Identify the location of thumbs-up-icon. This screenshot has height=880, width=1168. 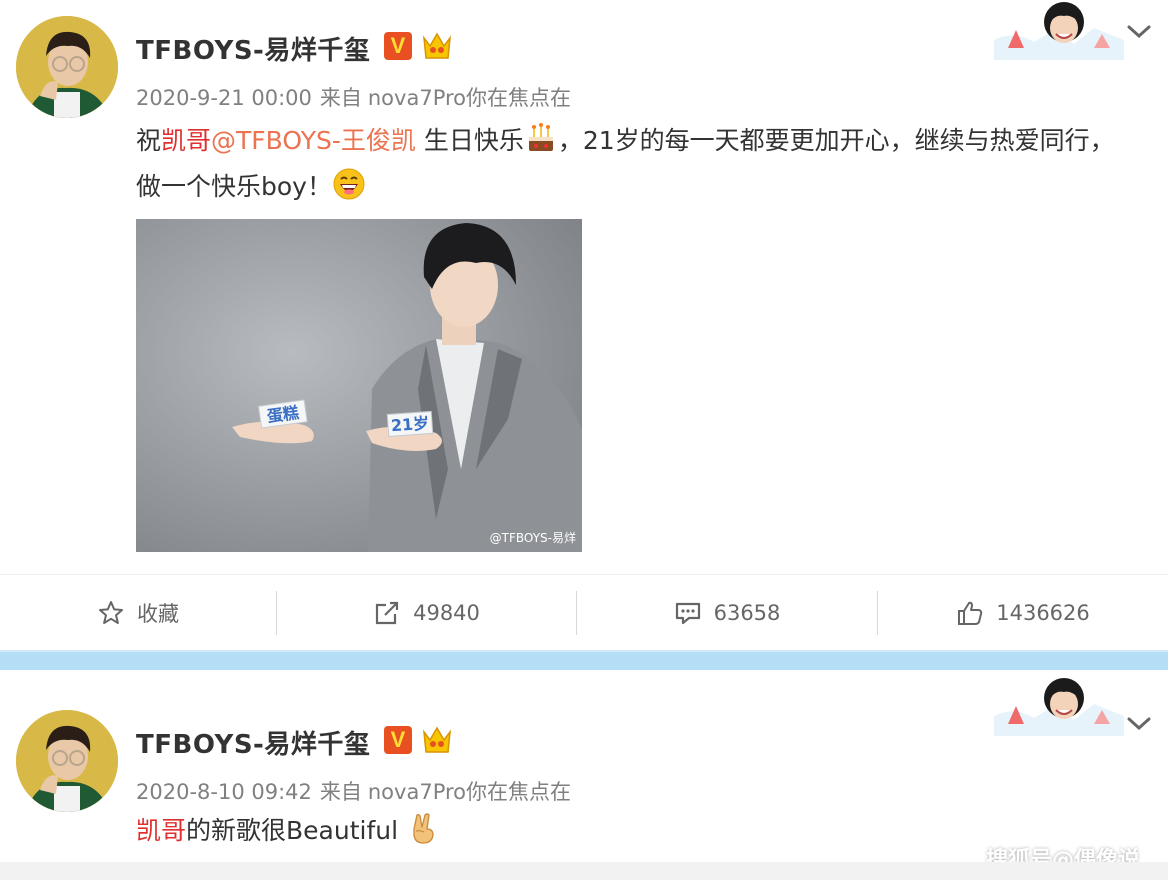
(970, 613).